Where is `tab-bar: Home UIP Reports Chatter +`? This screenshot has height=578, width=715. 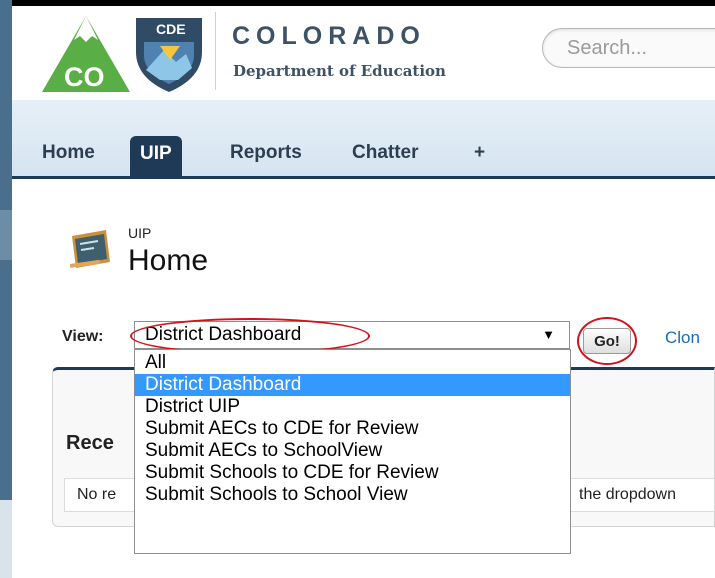 tab-bar: Home UIP Reports Chatter + is located at coordinates (363, 139).